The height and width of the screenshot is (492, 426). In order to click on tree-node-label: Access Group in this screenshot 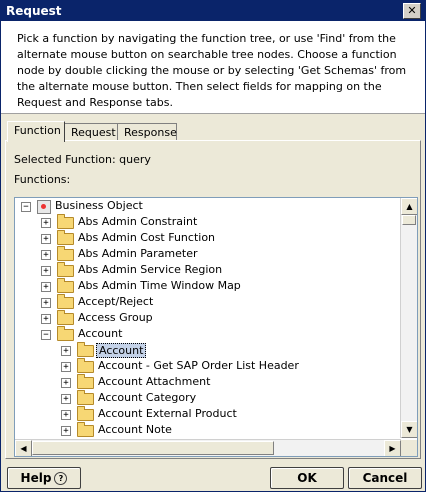, I will do `click(115, 317)`.